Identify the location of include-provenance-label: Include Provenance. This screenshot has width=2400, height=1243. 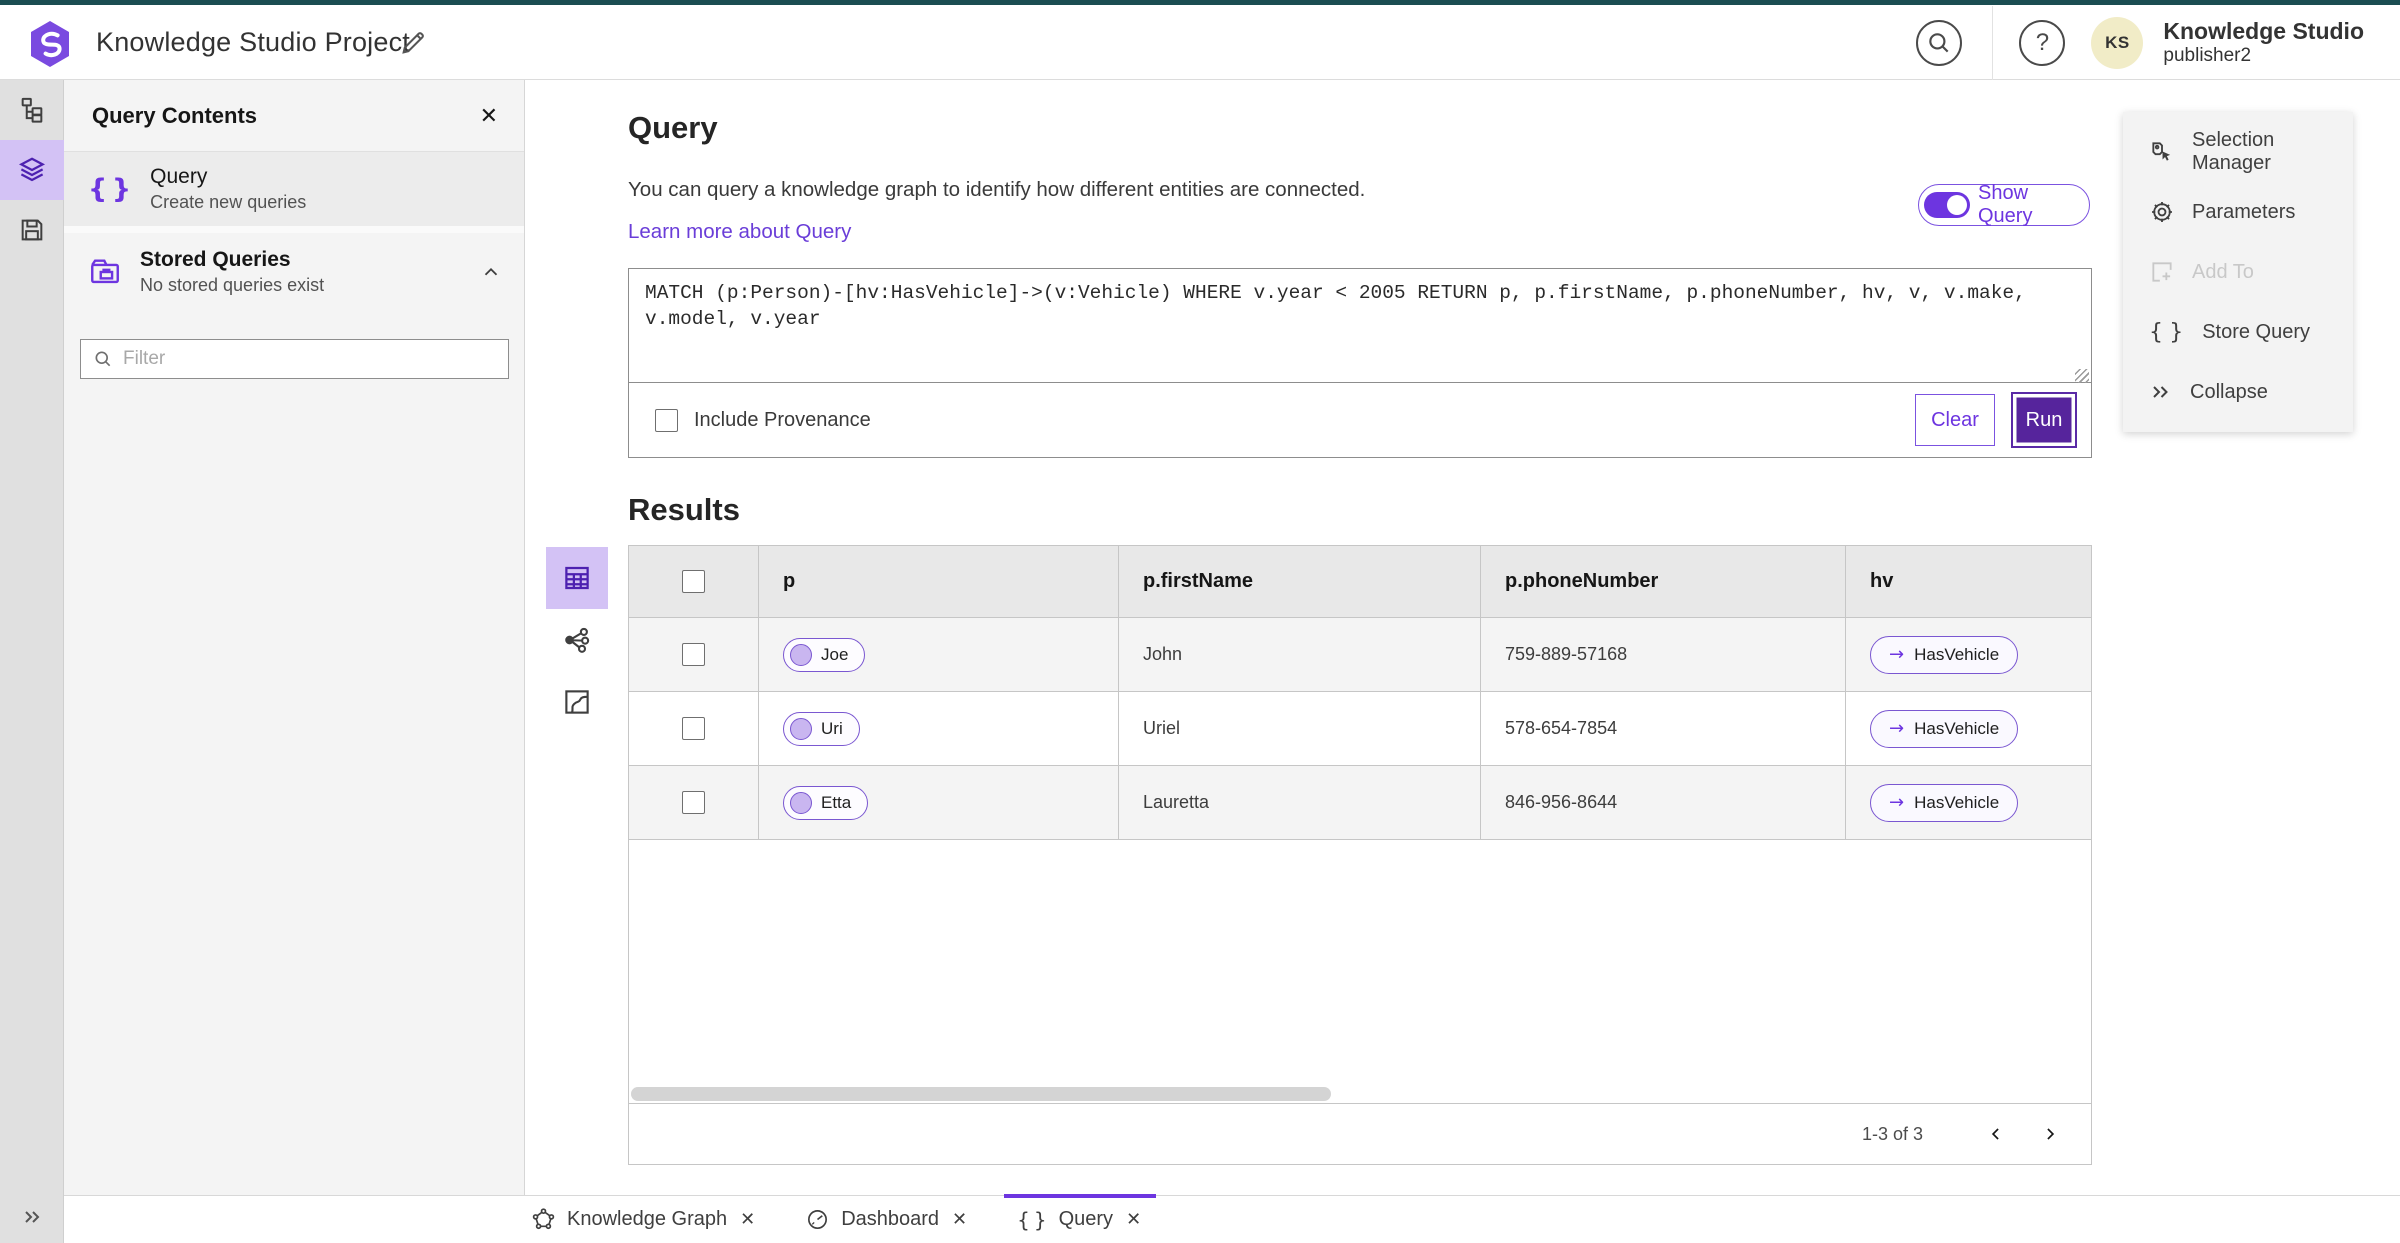
(782, 419).